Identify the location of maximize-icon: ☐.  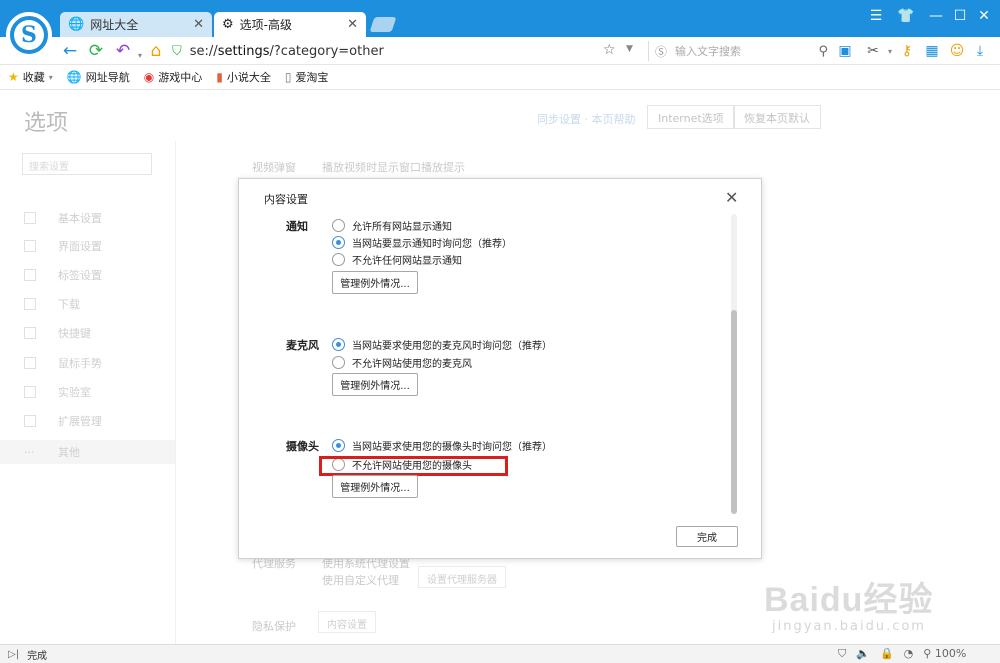
(960, 16).